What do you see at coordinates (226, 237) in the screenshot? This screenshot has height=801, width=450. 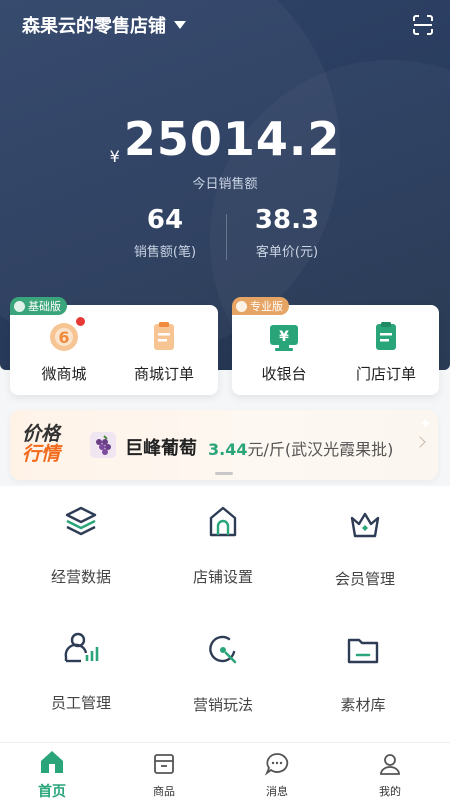 I see `stat-divider` at bounding box center [226, 237].